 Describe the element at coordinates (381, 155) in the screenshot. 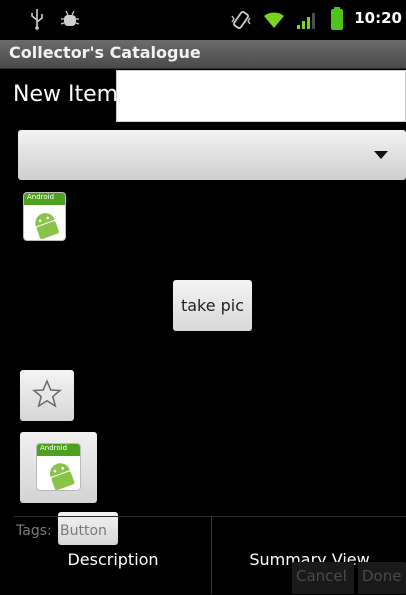

I see `dropdown-arrow-icon` at that location.